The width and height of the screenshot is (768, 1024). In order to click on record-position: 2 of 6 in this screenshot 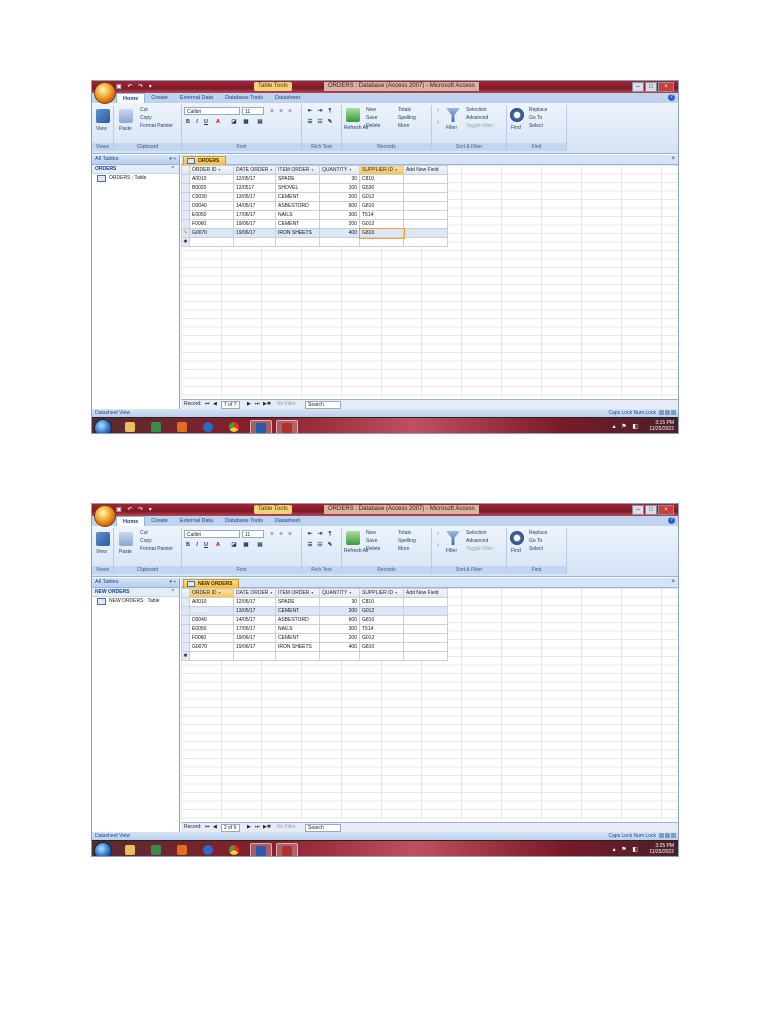, I will do `click(230, 828)`.